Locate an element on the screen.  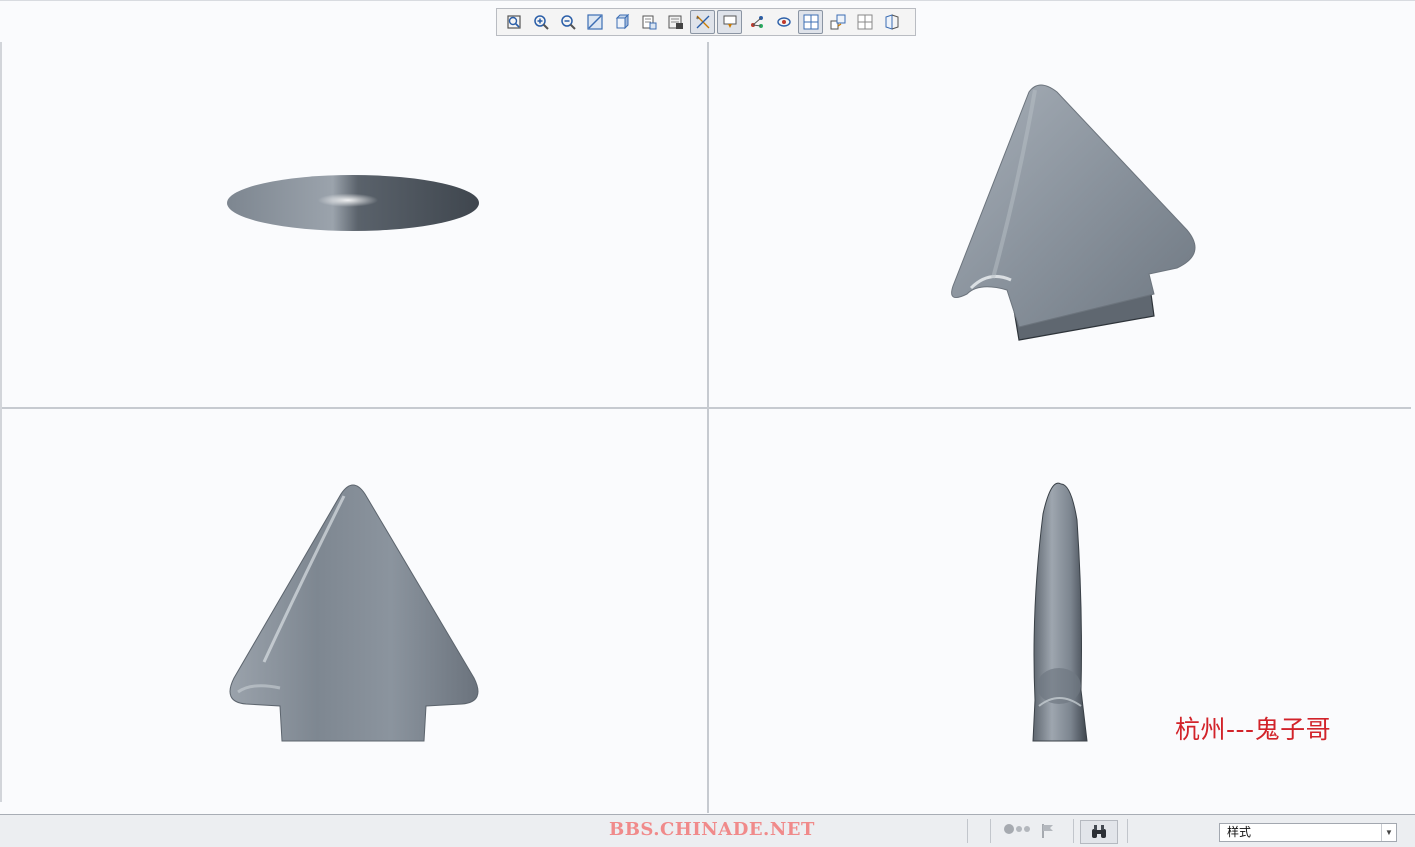
author-watermark: 杭州---鬼子哥 is located at coordinates (1253, 729).